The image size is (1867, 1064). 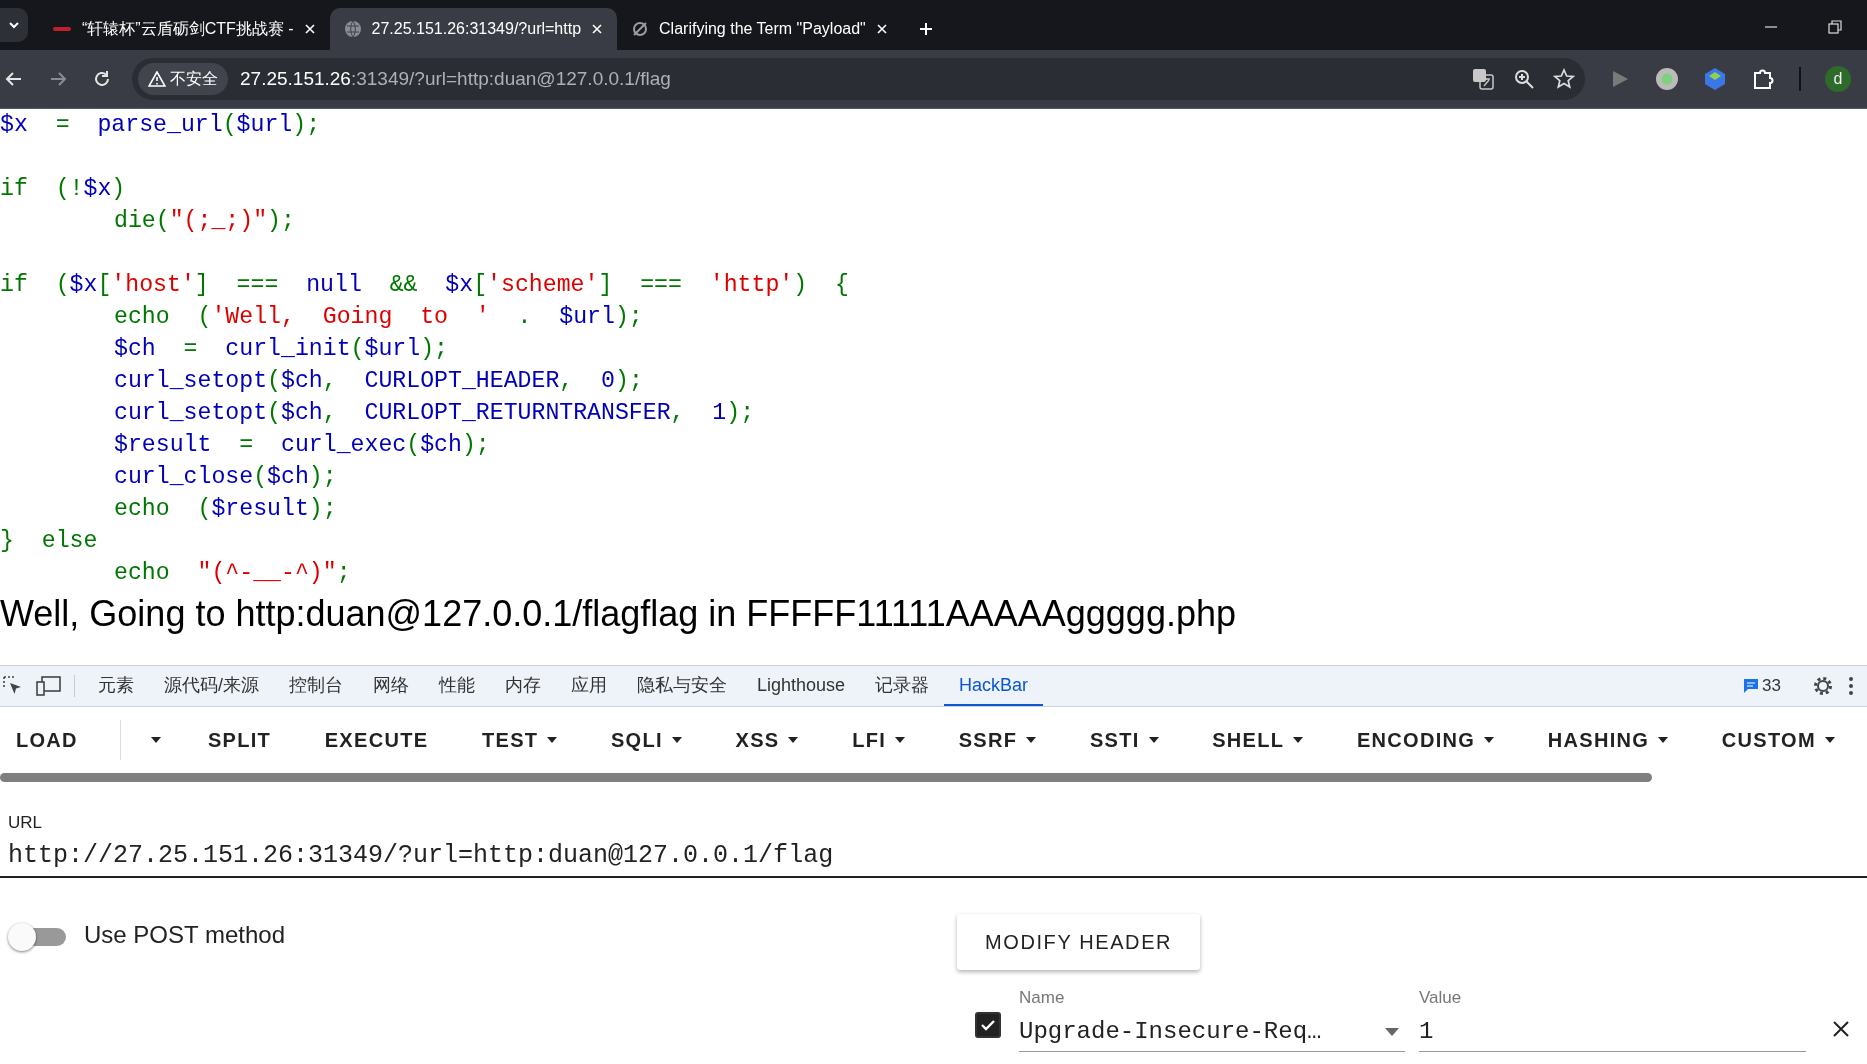 What do you see at coordinates (767, 740) in the screenshot?
I see `menu-button: XSS` at bounding box center [767, 740].